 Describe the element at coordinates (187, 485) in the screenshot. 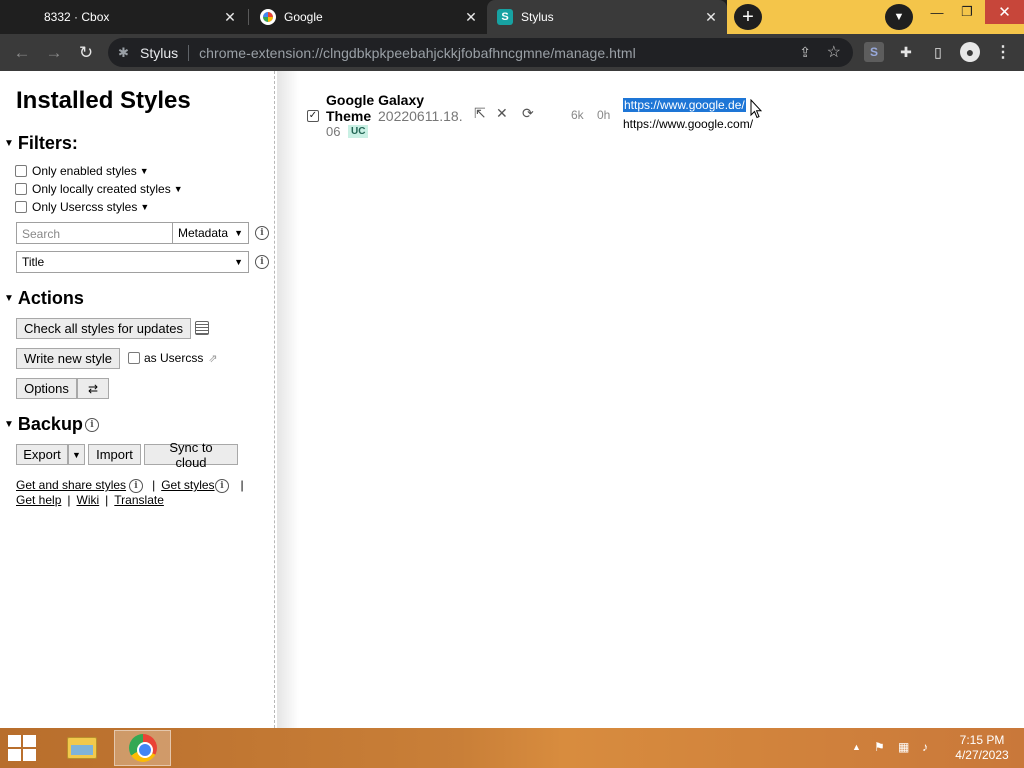

I see `get-styles-link: Get styles` at that location.